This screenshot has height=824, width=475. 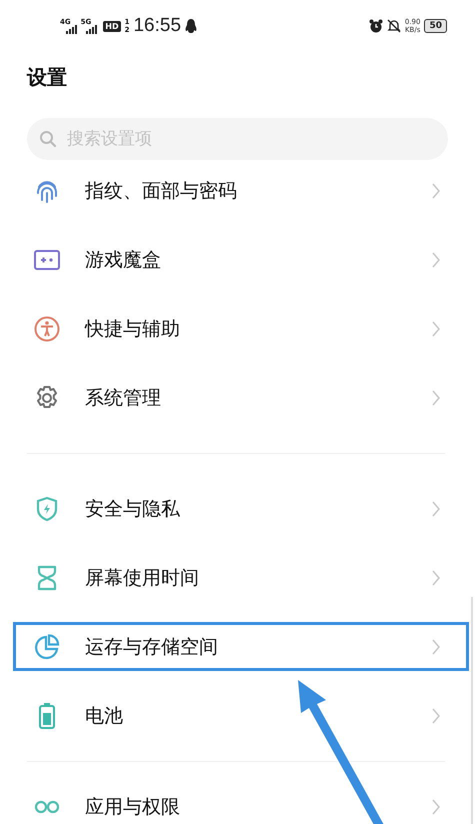 What do you see at coordinates (241, 577) in the screenshot?
I see `settings-item: 屏幕使用时间` at bounding box center [241, 577].